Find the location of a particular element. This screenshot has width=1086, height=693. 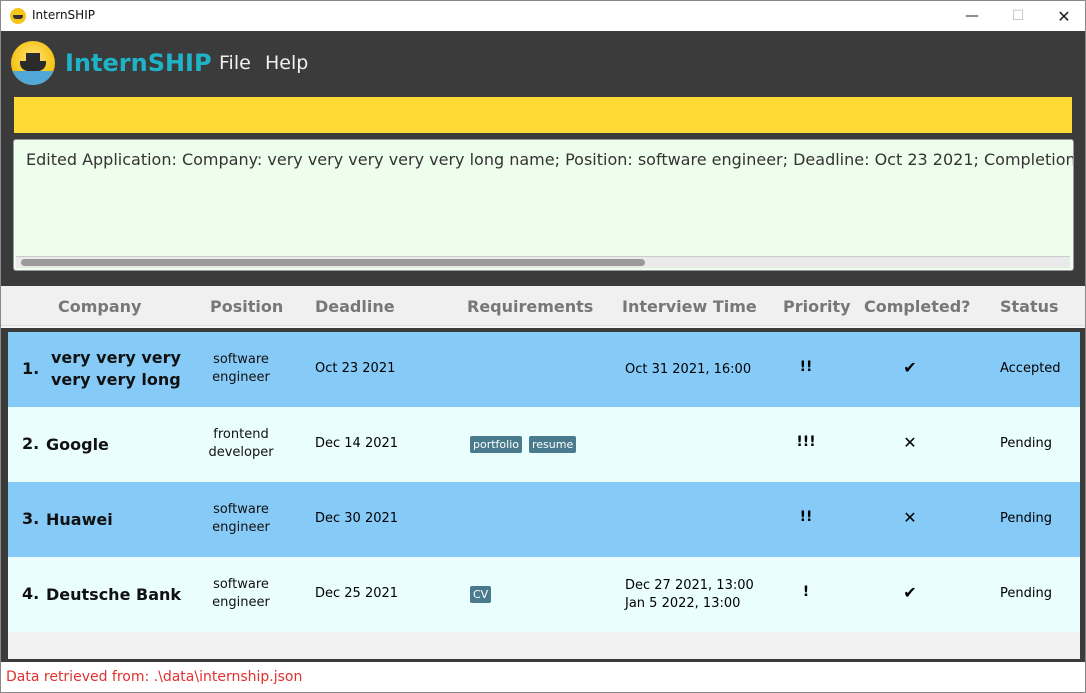

requirement-tags: portfolio resume is located at coordinates (523, 444).